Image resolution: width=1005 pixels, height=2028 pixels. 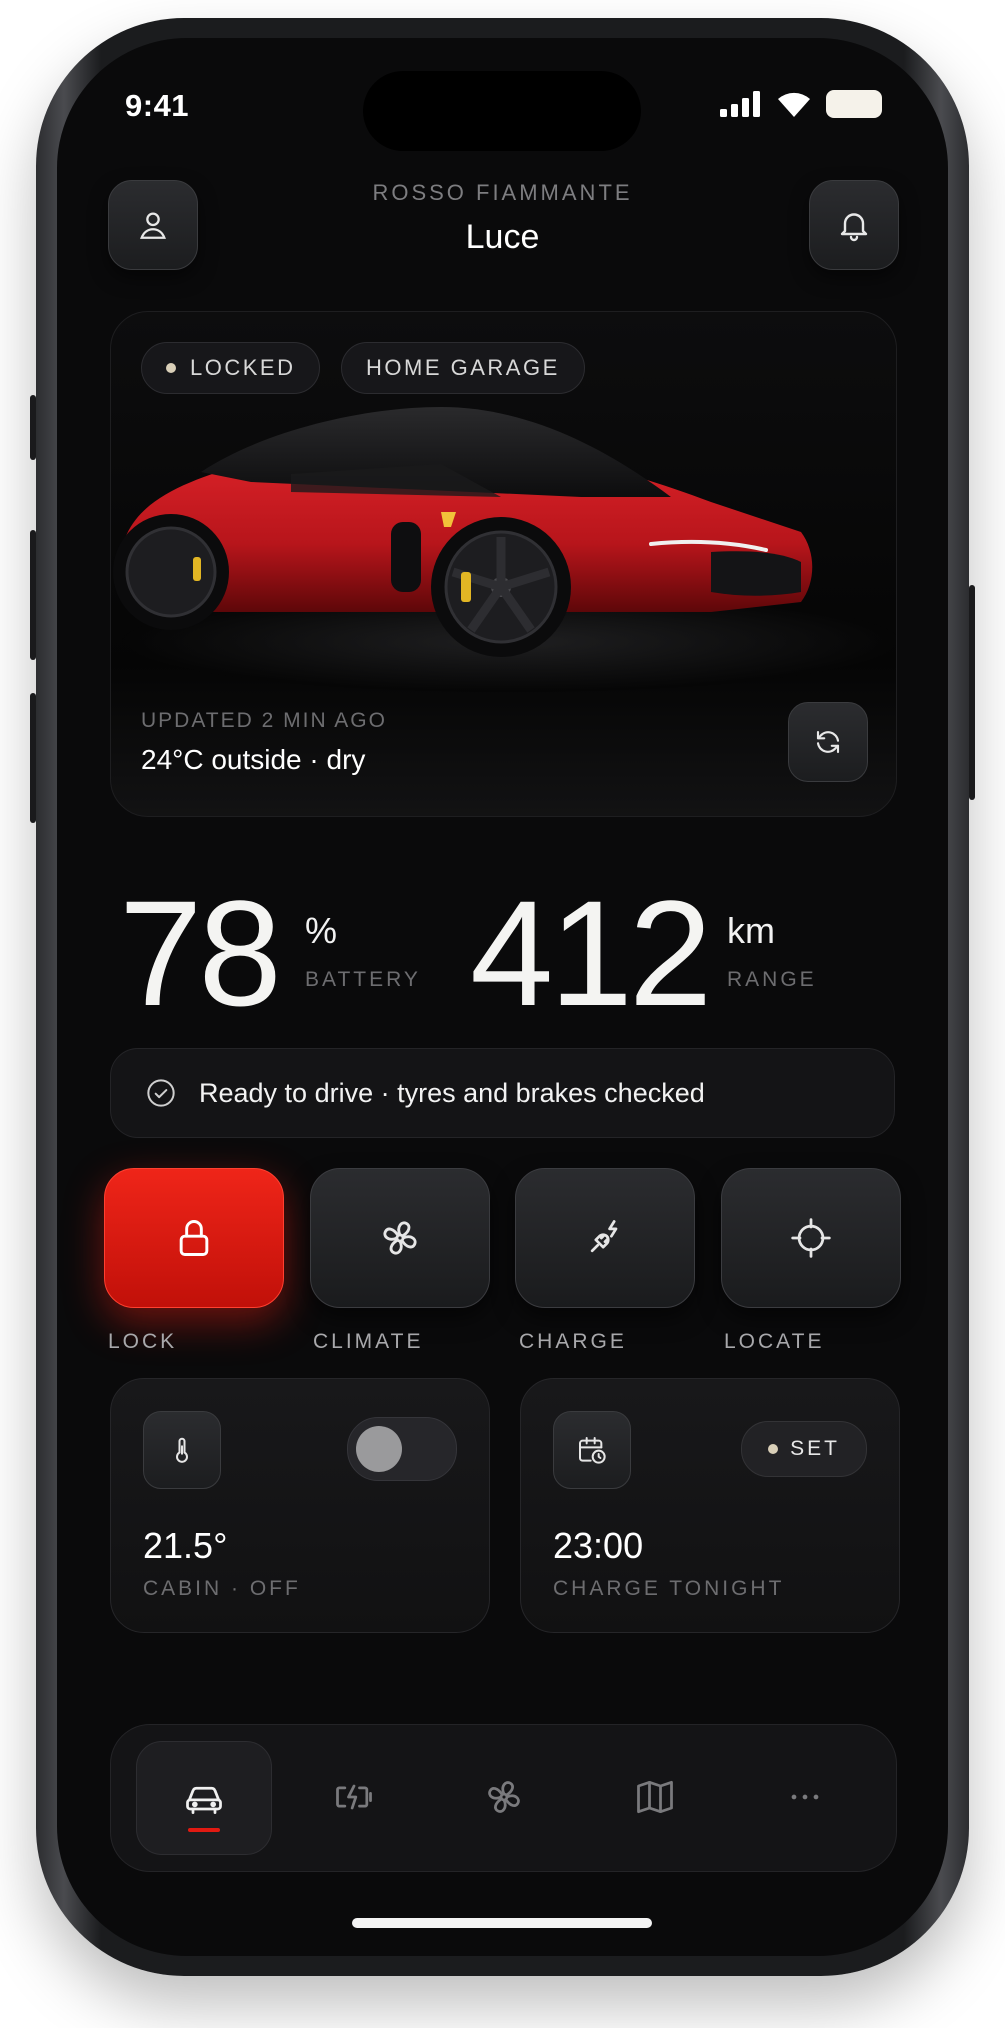 I want to click on updated-time: UPDATED 2 MIN AGO, so click(x=264, y=720).